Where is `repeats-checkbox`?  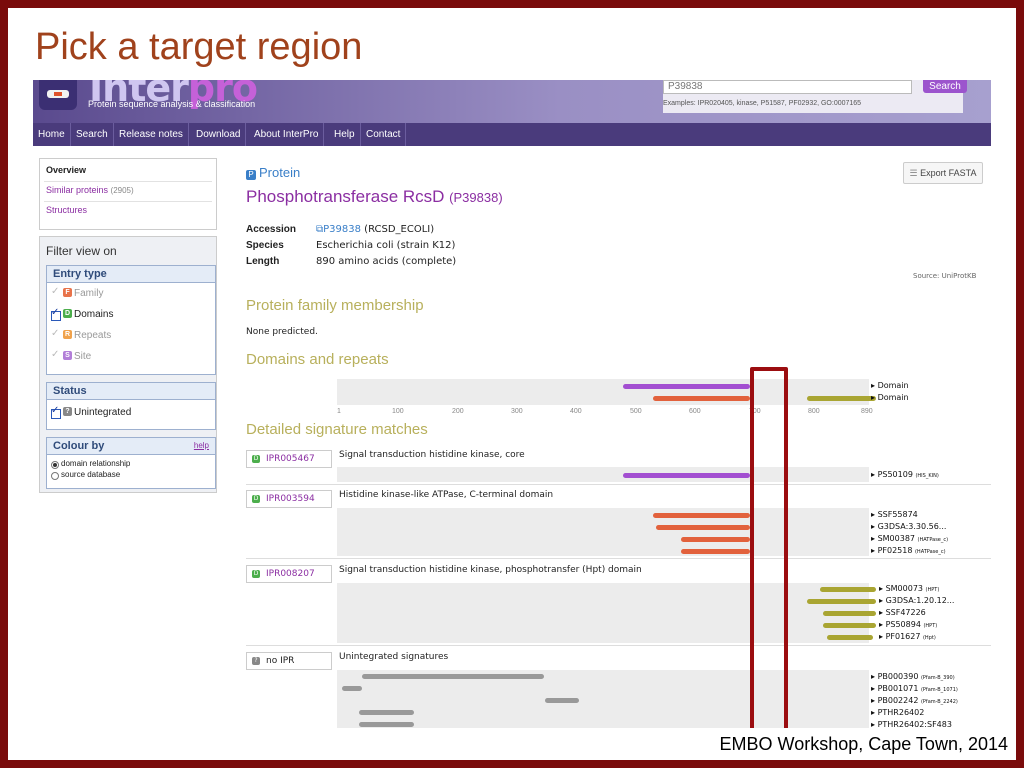 repeats-checkbox is located at coordinates (56, 335).